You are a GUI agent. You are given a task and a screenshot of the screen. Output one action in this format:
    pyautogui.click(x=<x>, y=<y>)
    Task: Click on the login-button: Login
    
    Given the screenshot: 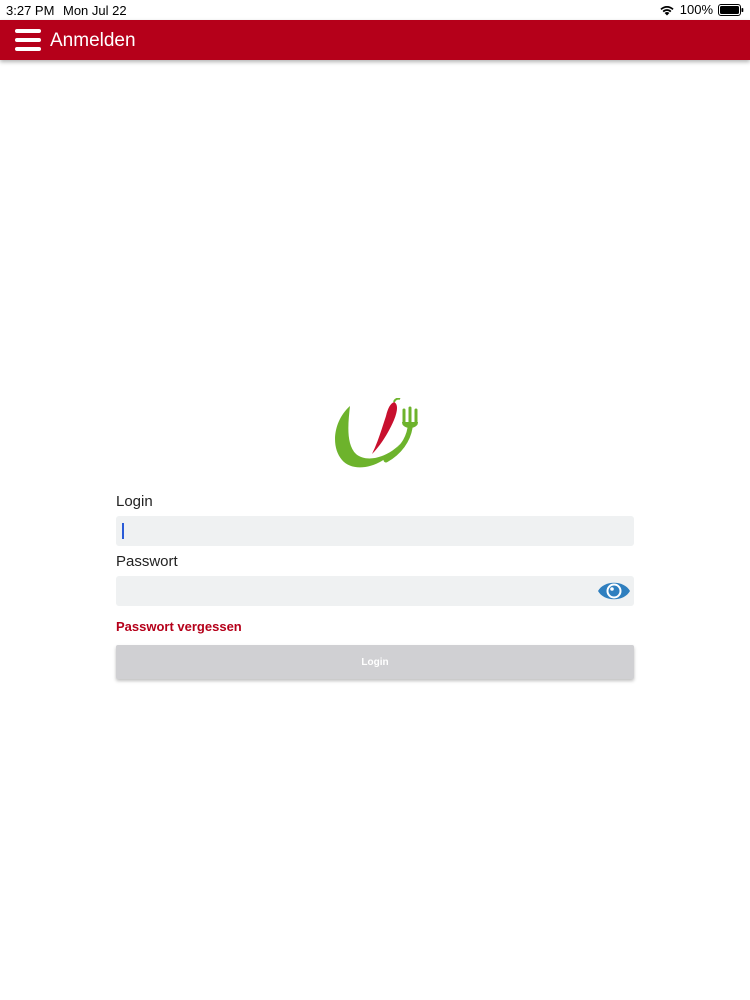 What is the action you would take?
    pyautogui.click(x=375, y=662)
    